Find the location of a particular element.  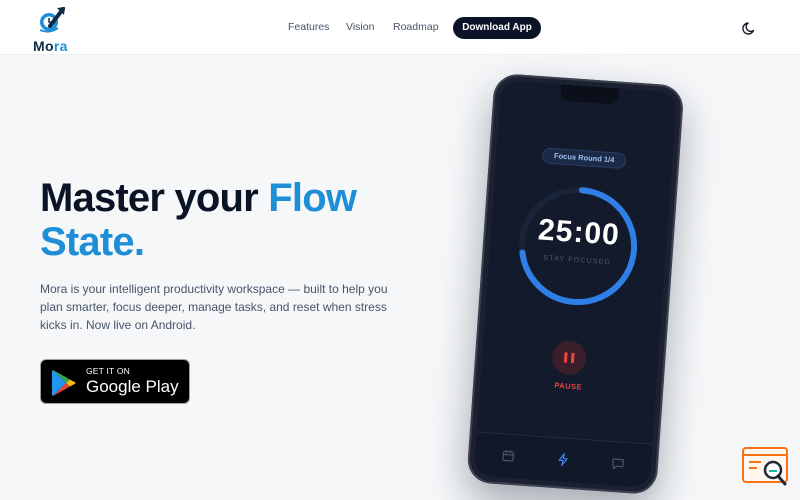

pause-button is located at coordinates (569, 357).